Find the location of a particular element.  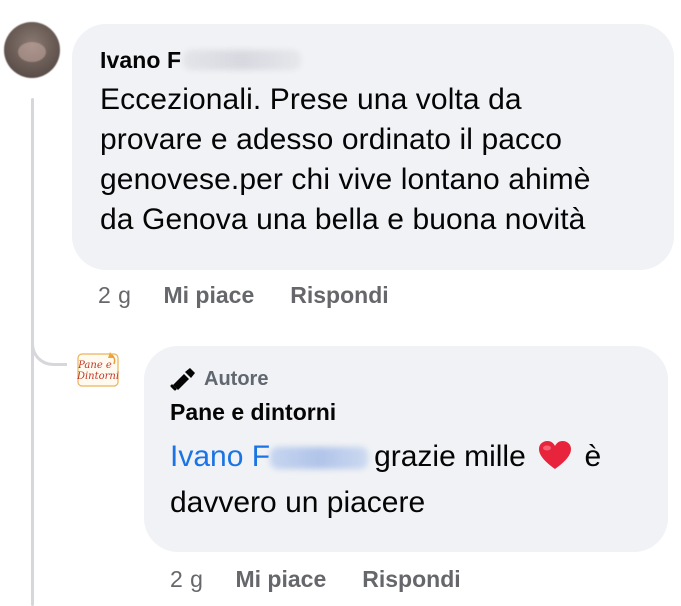

page-logo-icon: Pane e Dintorni is located at coordinates (97, 369).